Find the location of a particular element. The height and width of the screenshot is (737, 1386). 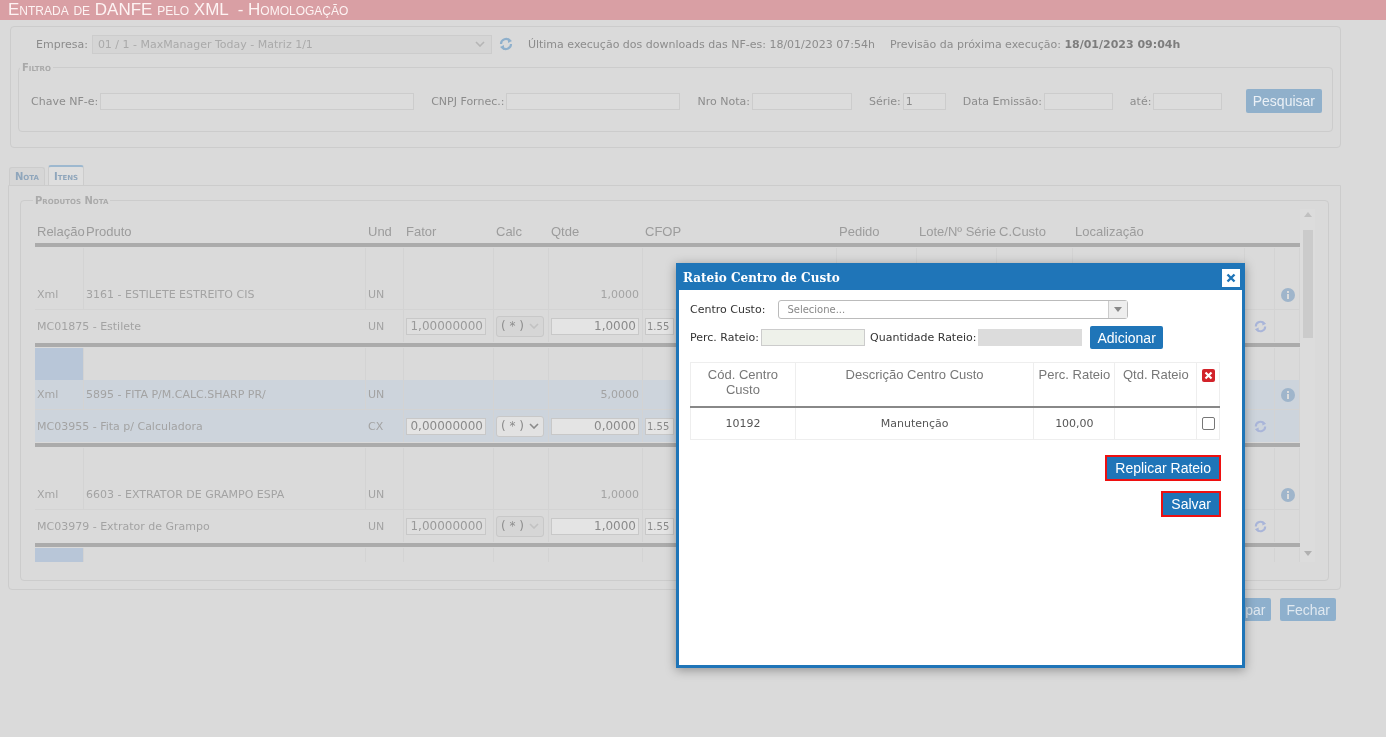

tab: Itens is located at coordinates (66, 175).